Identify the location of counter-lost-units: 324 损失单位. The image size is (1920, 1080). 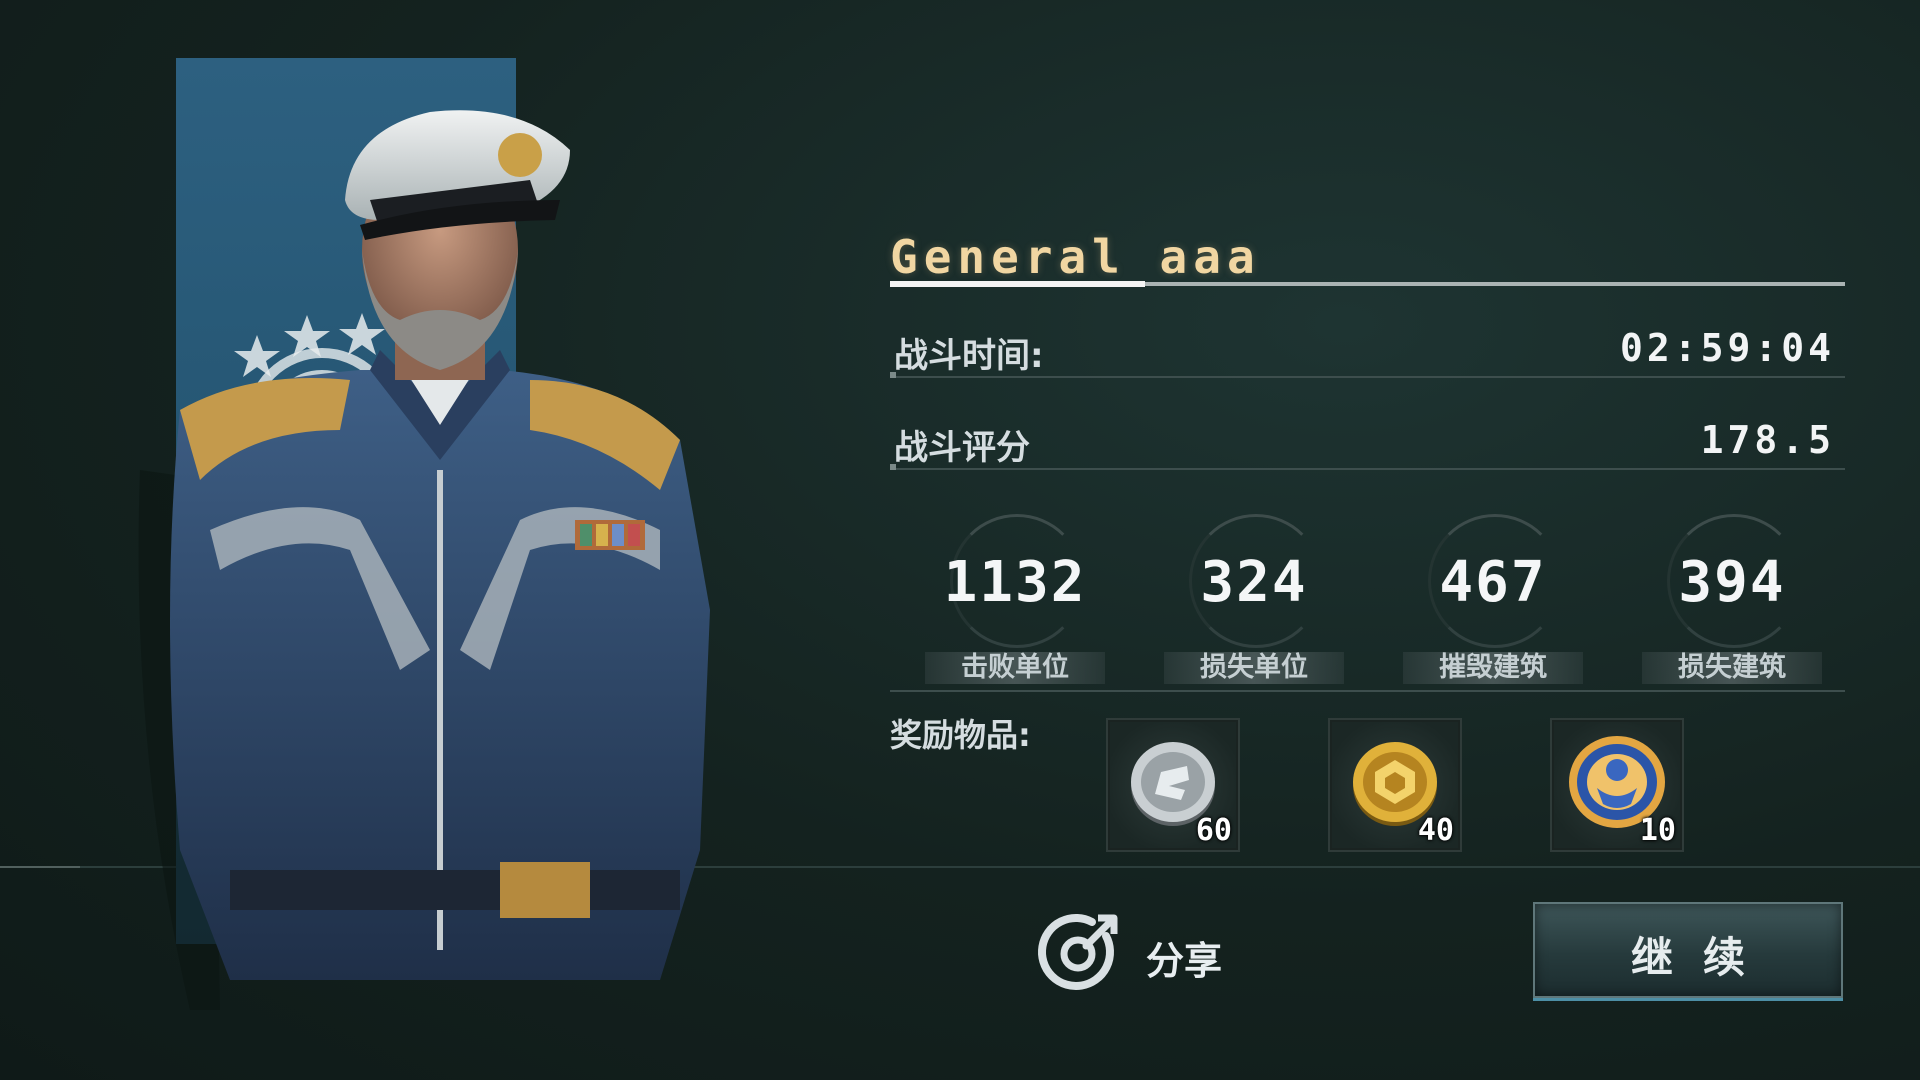
(1254, 597).